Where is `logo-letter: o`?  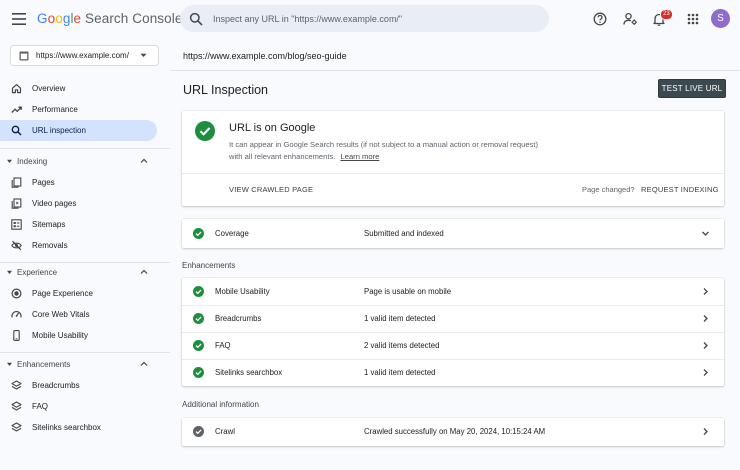 logo-letter: o is located at coordinates (59, 18).